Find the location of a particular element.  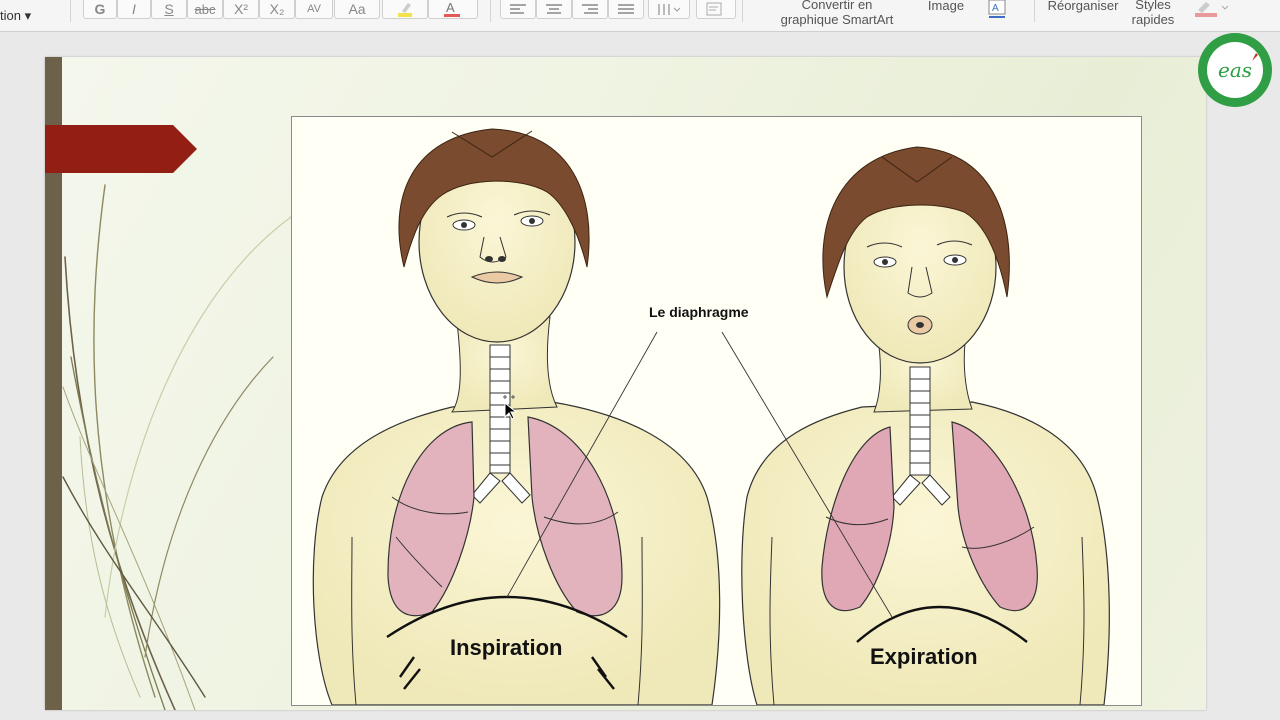

bold-button: G is located at coordinates (100, 9).